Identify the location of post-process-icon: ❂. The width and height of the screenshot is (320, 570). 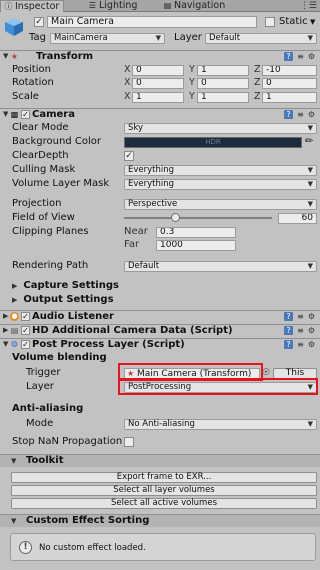
(14, 344).